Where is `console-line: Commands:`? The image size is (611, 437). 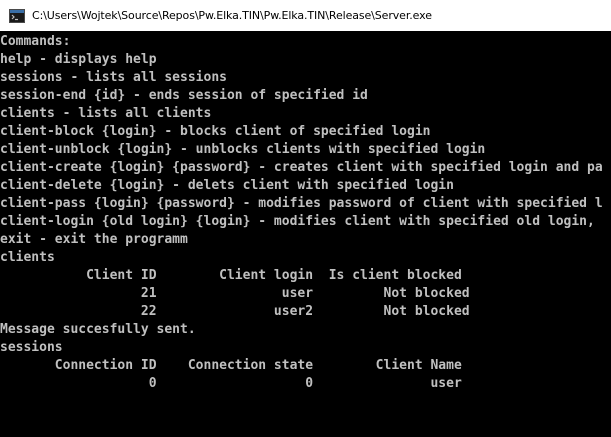
console-line: Commands: is located at coordinates (35, 41).